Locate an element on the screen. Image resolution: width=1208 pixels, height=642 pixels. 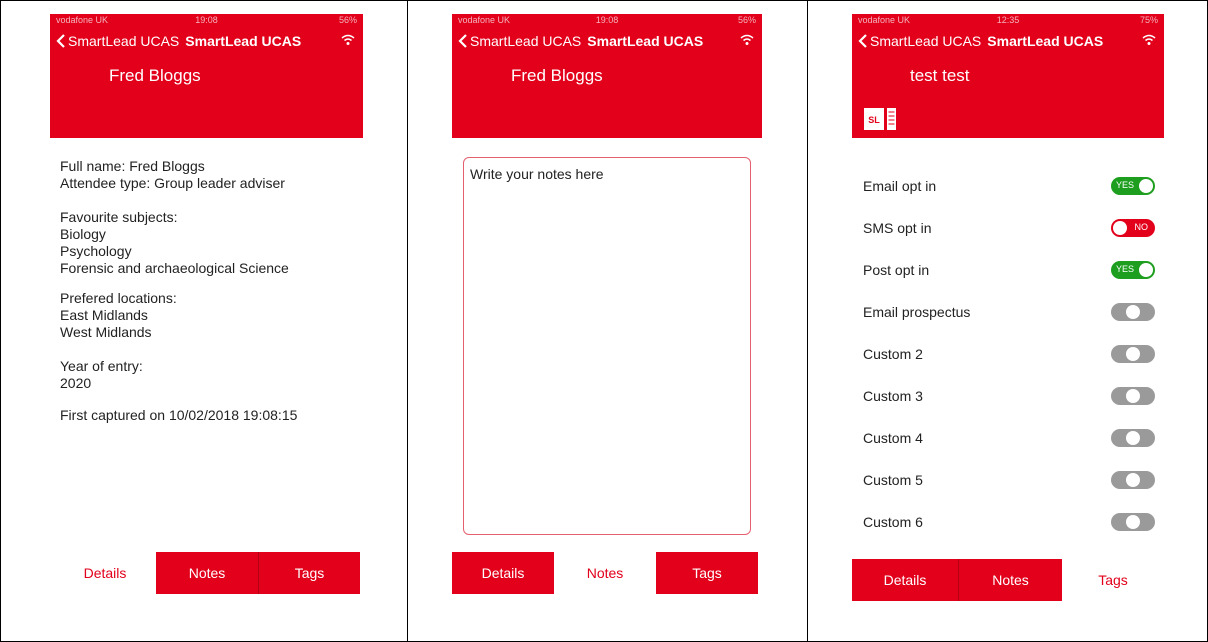
tag-row: Email prospectus is located at coordinates (1013, 312).